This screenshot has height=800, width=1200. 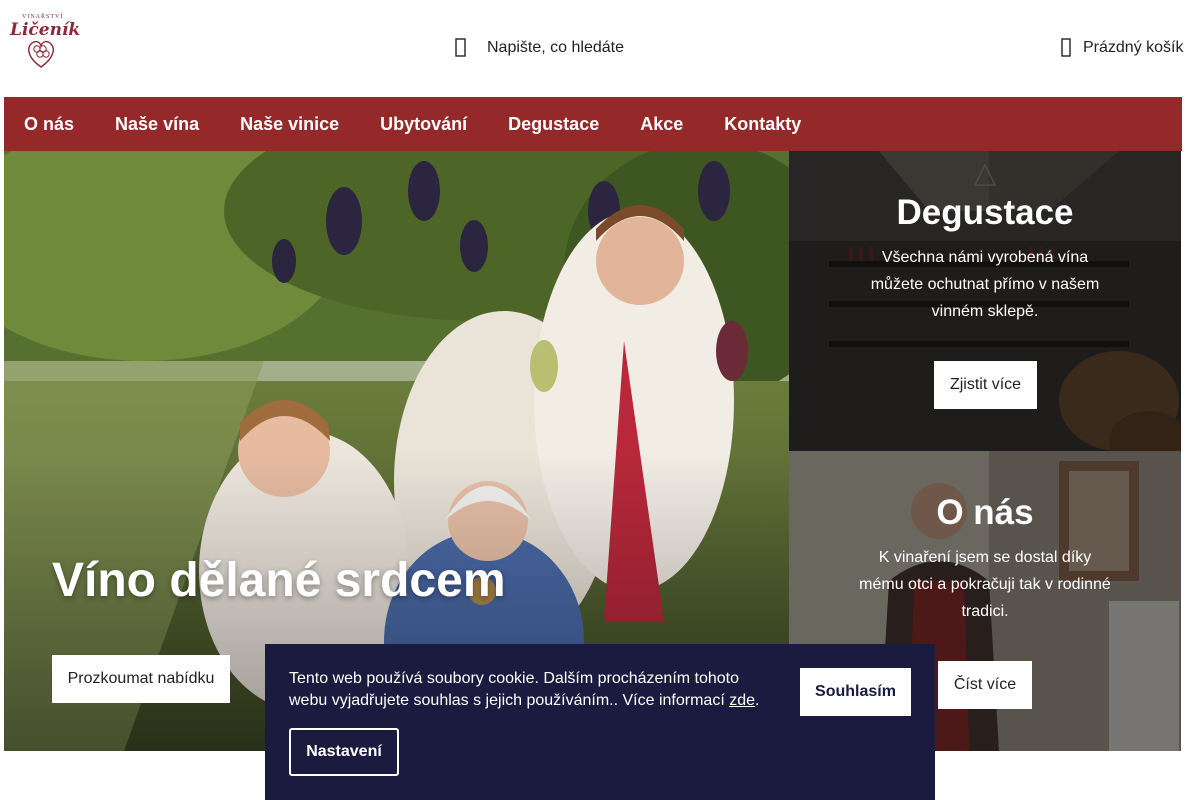 I want to click on search-icon, so click(x=462, y=48).